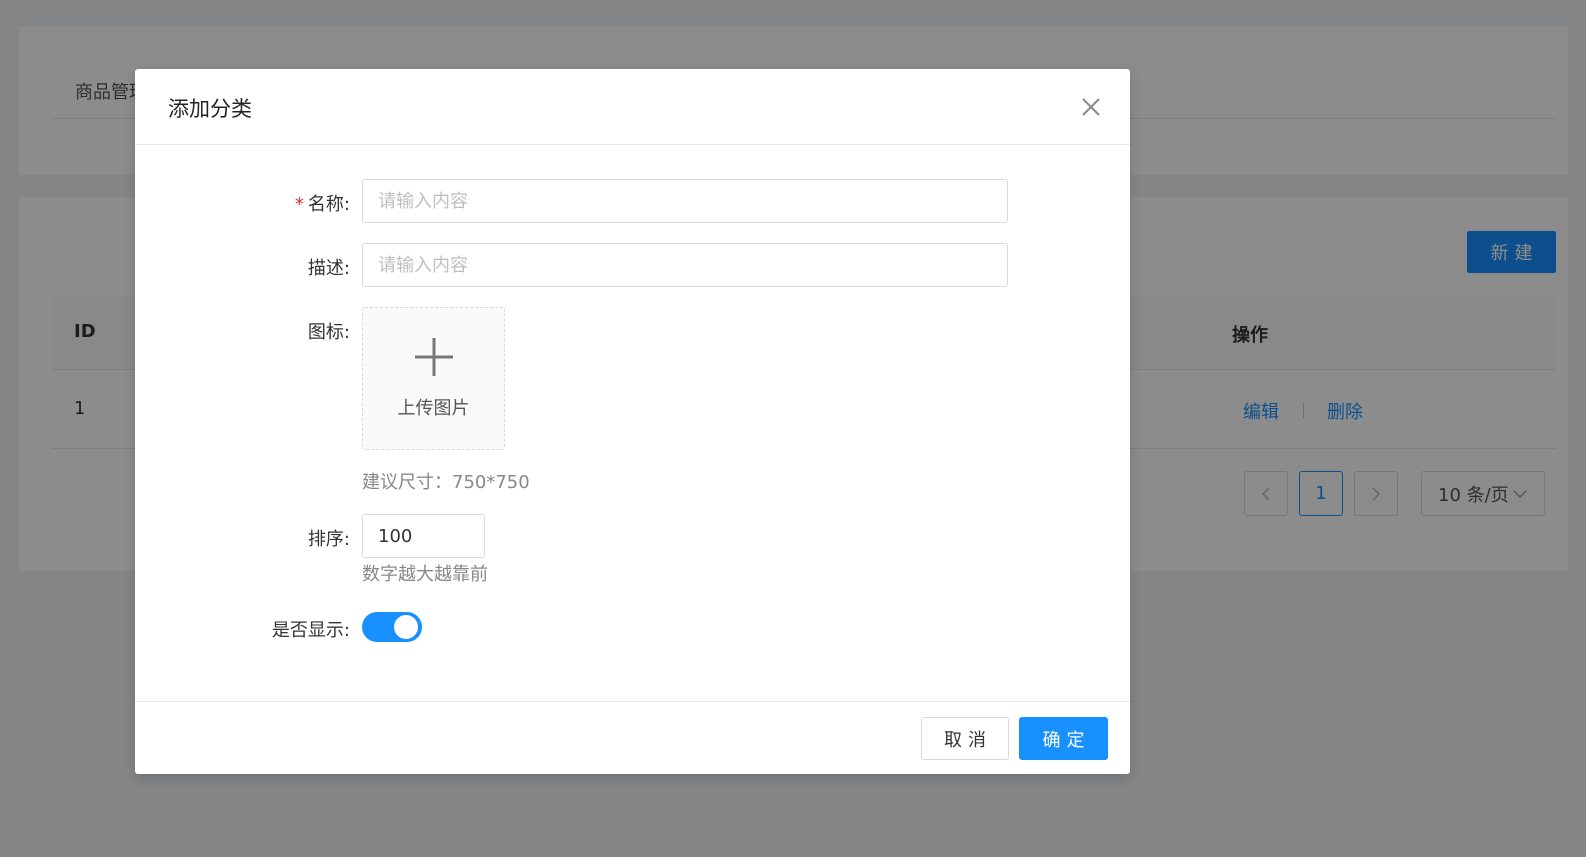 This screenshot has width=1586, height=857. I want to click on cancel-button: 取消, so click(965, 738).